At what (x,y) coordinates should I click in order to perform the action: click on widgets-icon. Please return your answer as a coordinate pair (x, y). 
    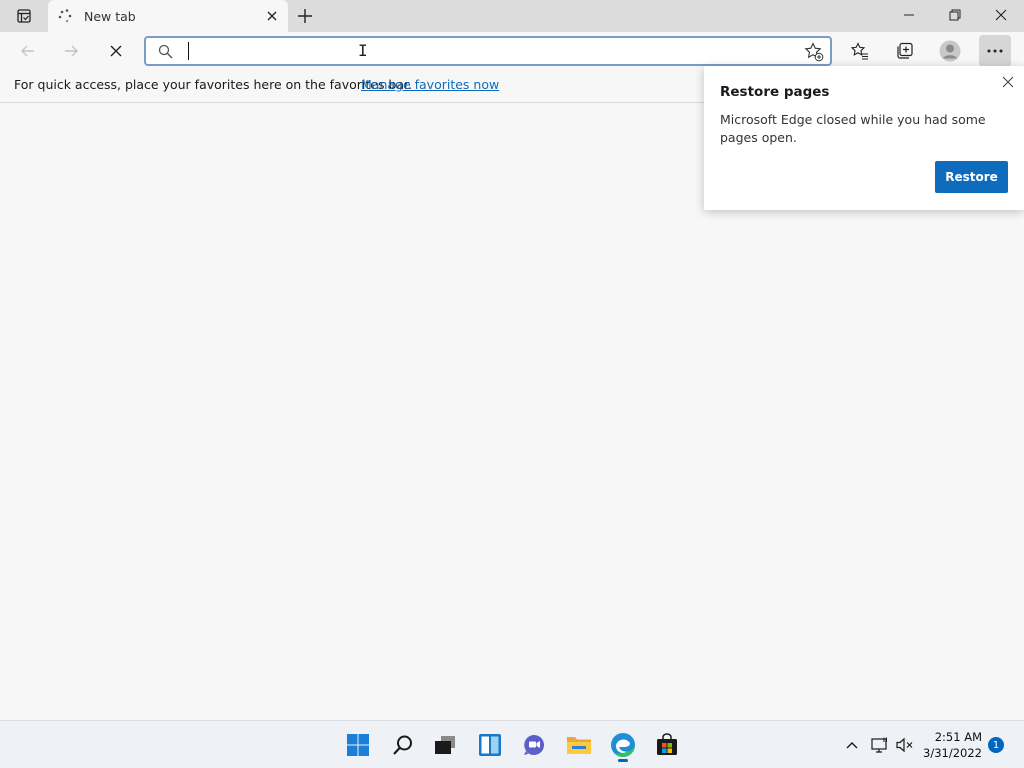
    Looking at the image, I should click on (490, 745).